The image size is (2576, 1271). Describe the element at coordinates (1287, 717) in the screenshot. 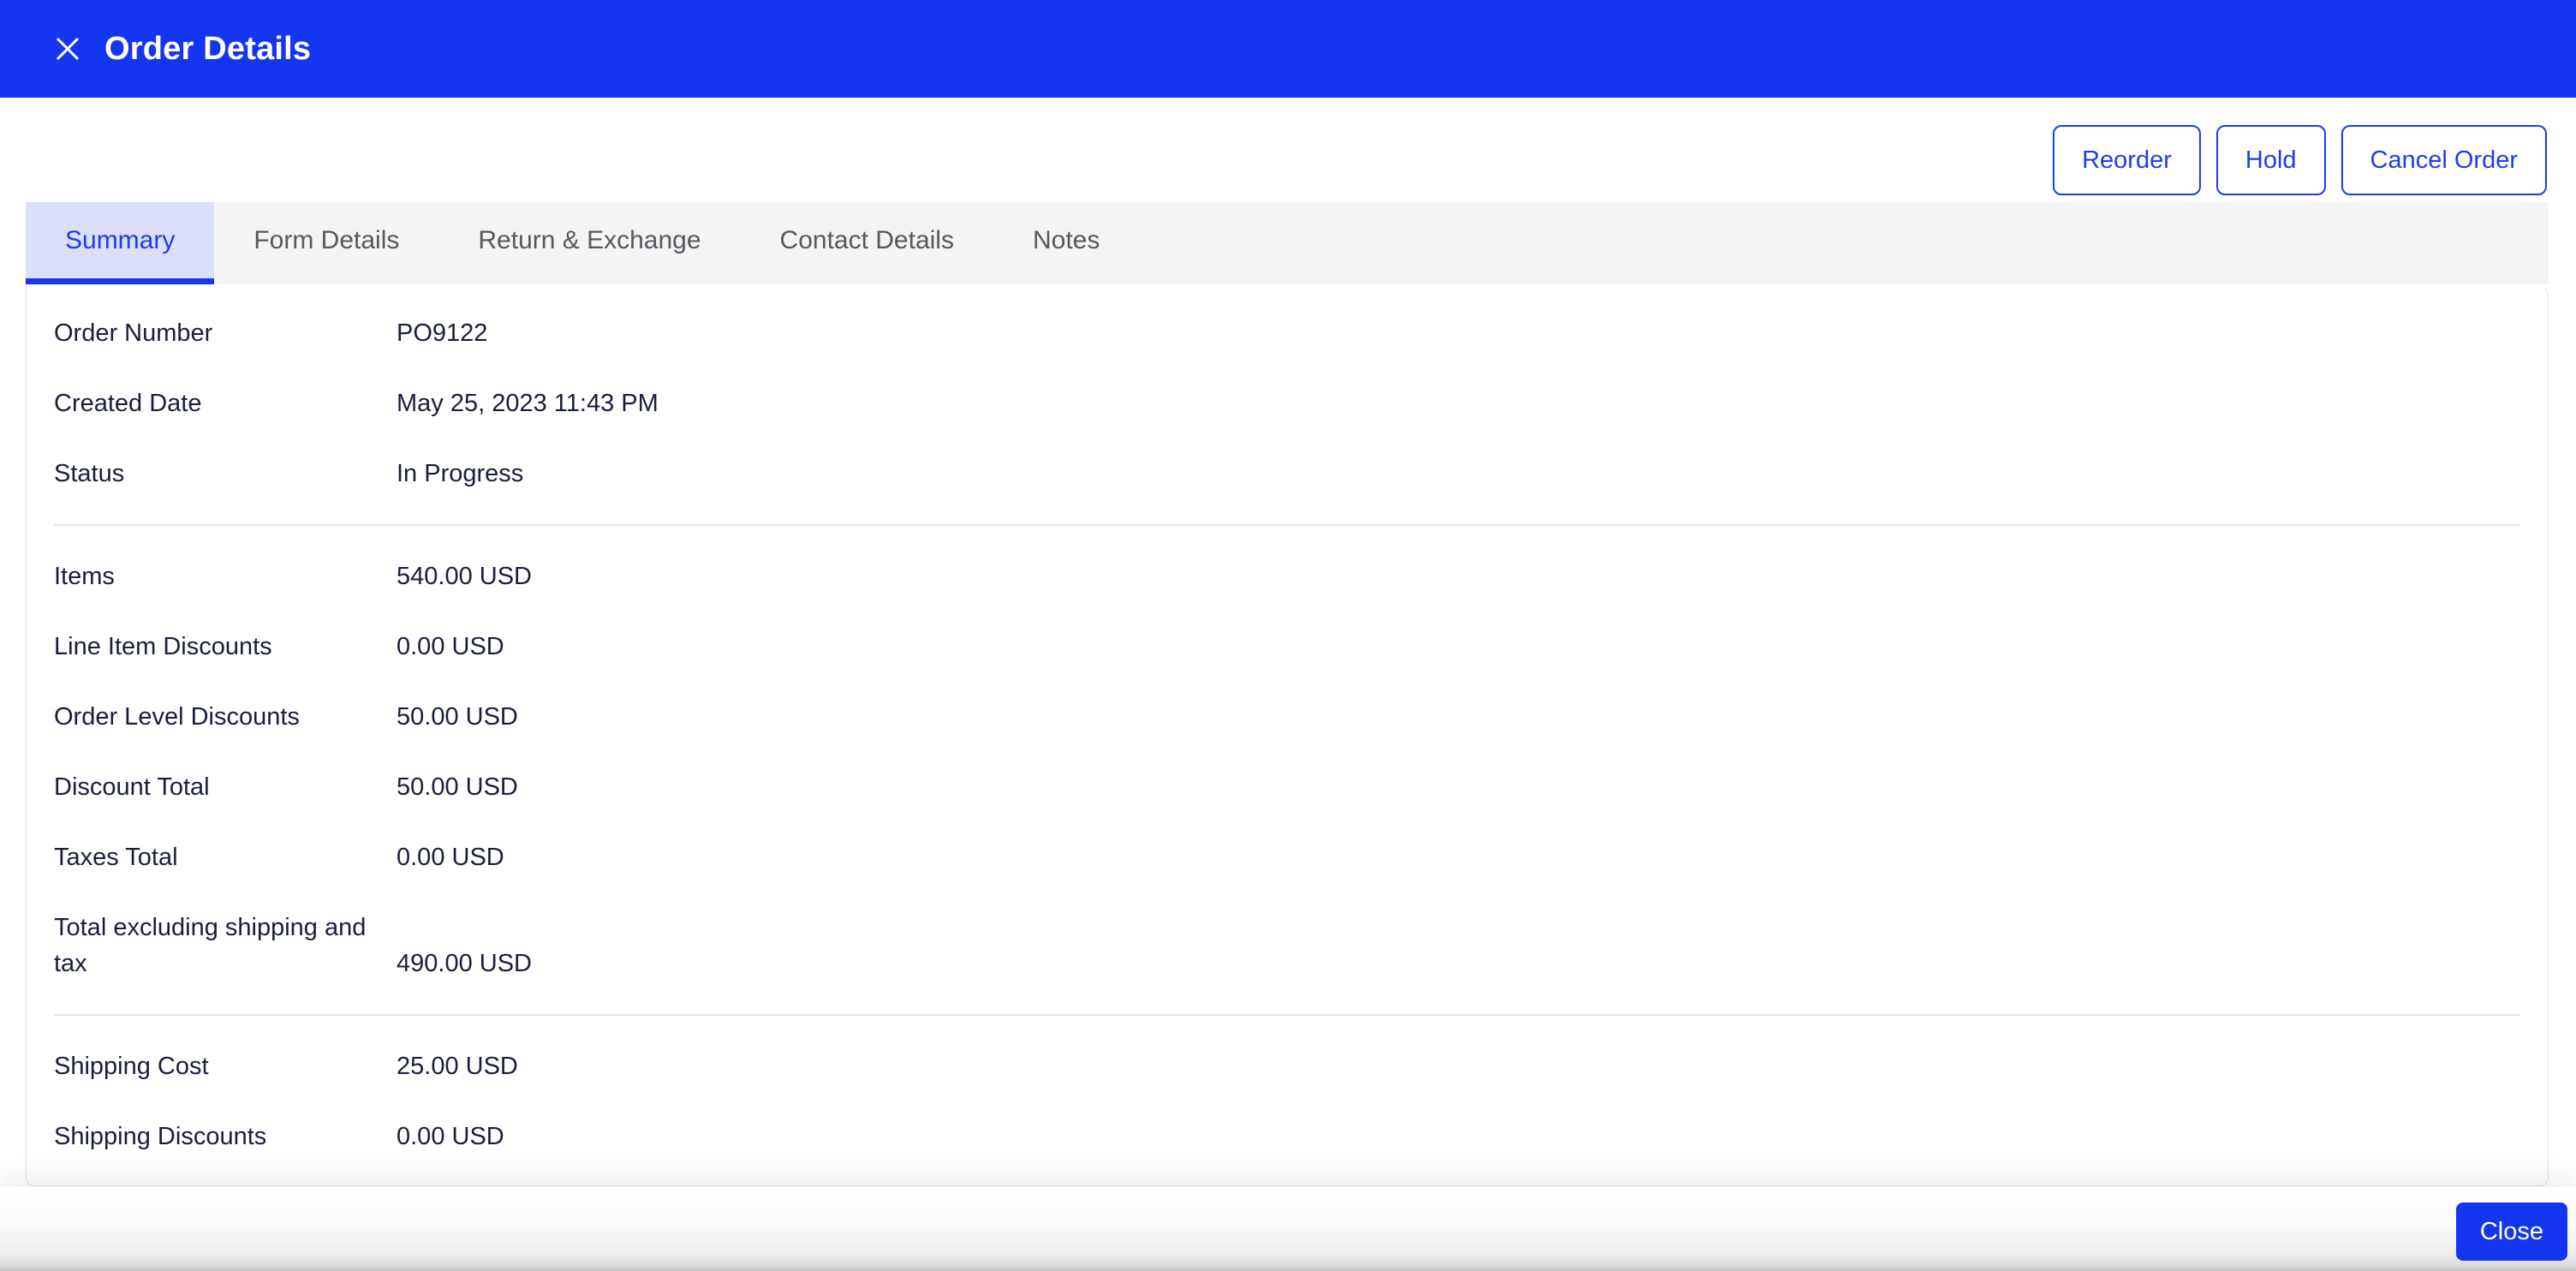

I see `detail-row: Order Level Discounts 50.00 USD` at that location.